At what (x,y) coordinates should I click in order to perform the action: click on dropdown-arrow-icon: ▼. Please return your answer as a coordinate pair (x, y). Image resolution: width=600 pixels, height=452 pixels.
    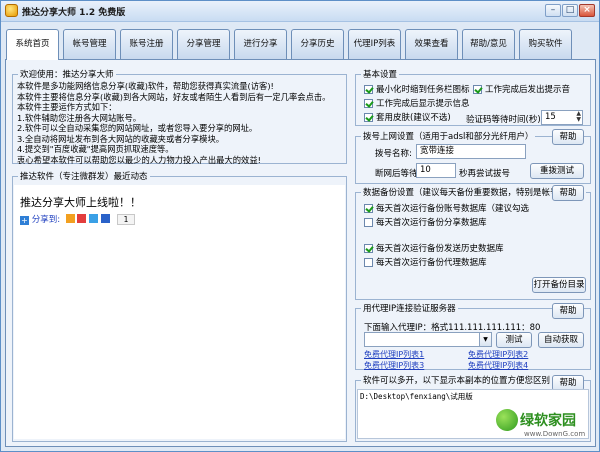
    Looking at the image, I should click on (485, 339).